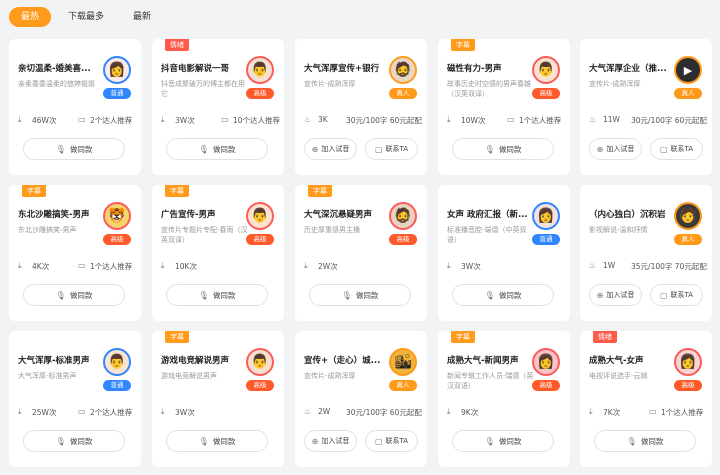  Describe the element at coordinates (611, 119) in the screenshot. I see `play-count: 11W` at that location.